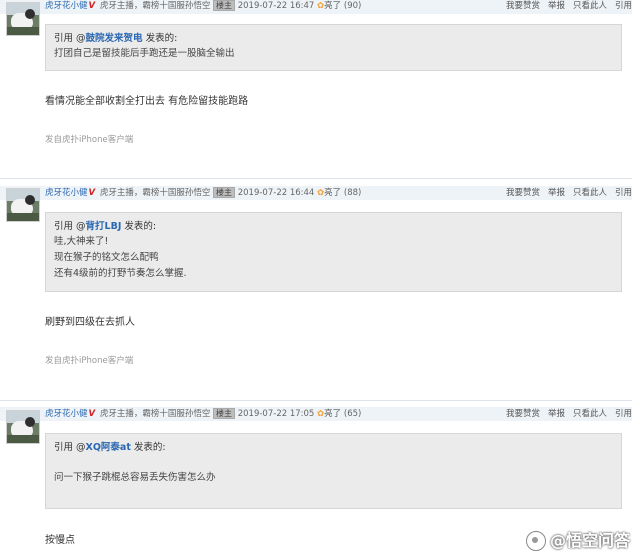  I want to click on quoted-user-link: 鼓院发来贺电, so click(114, 38).